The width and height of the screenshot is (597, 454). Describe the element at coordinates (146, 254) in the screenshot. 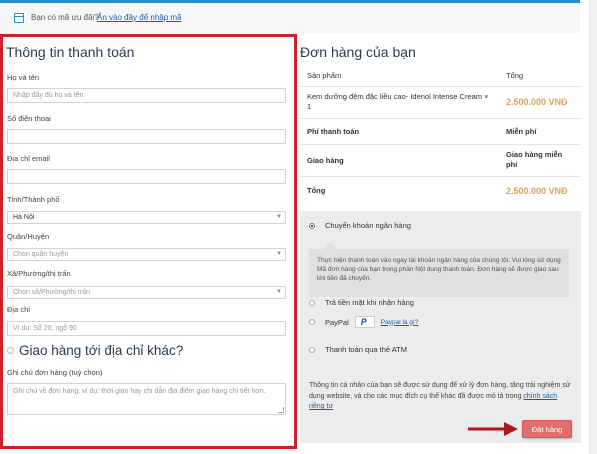

I see `district-select: Chọn quận huyện ▼` at that location.